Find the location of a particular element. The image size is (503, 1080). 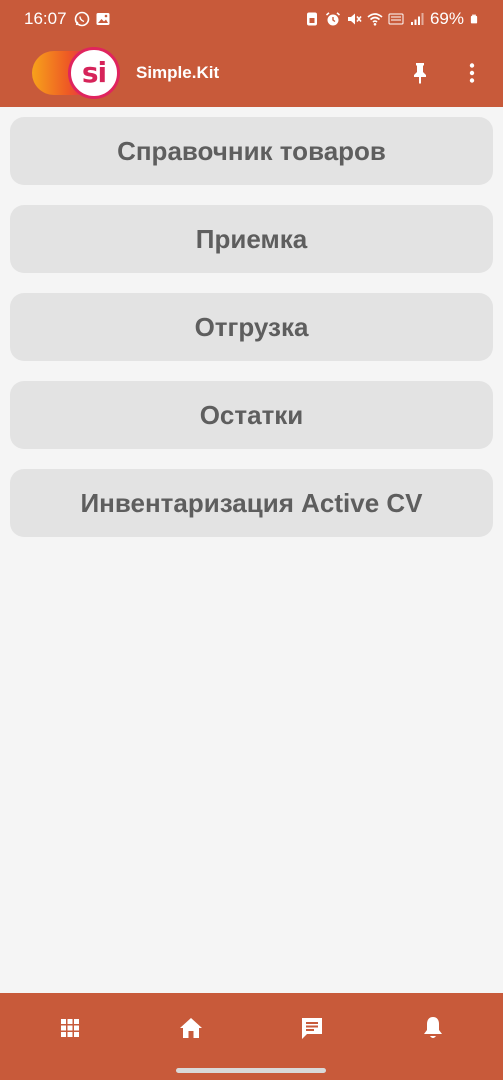

app-logo: si is located at coordinates (78, 73).